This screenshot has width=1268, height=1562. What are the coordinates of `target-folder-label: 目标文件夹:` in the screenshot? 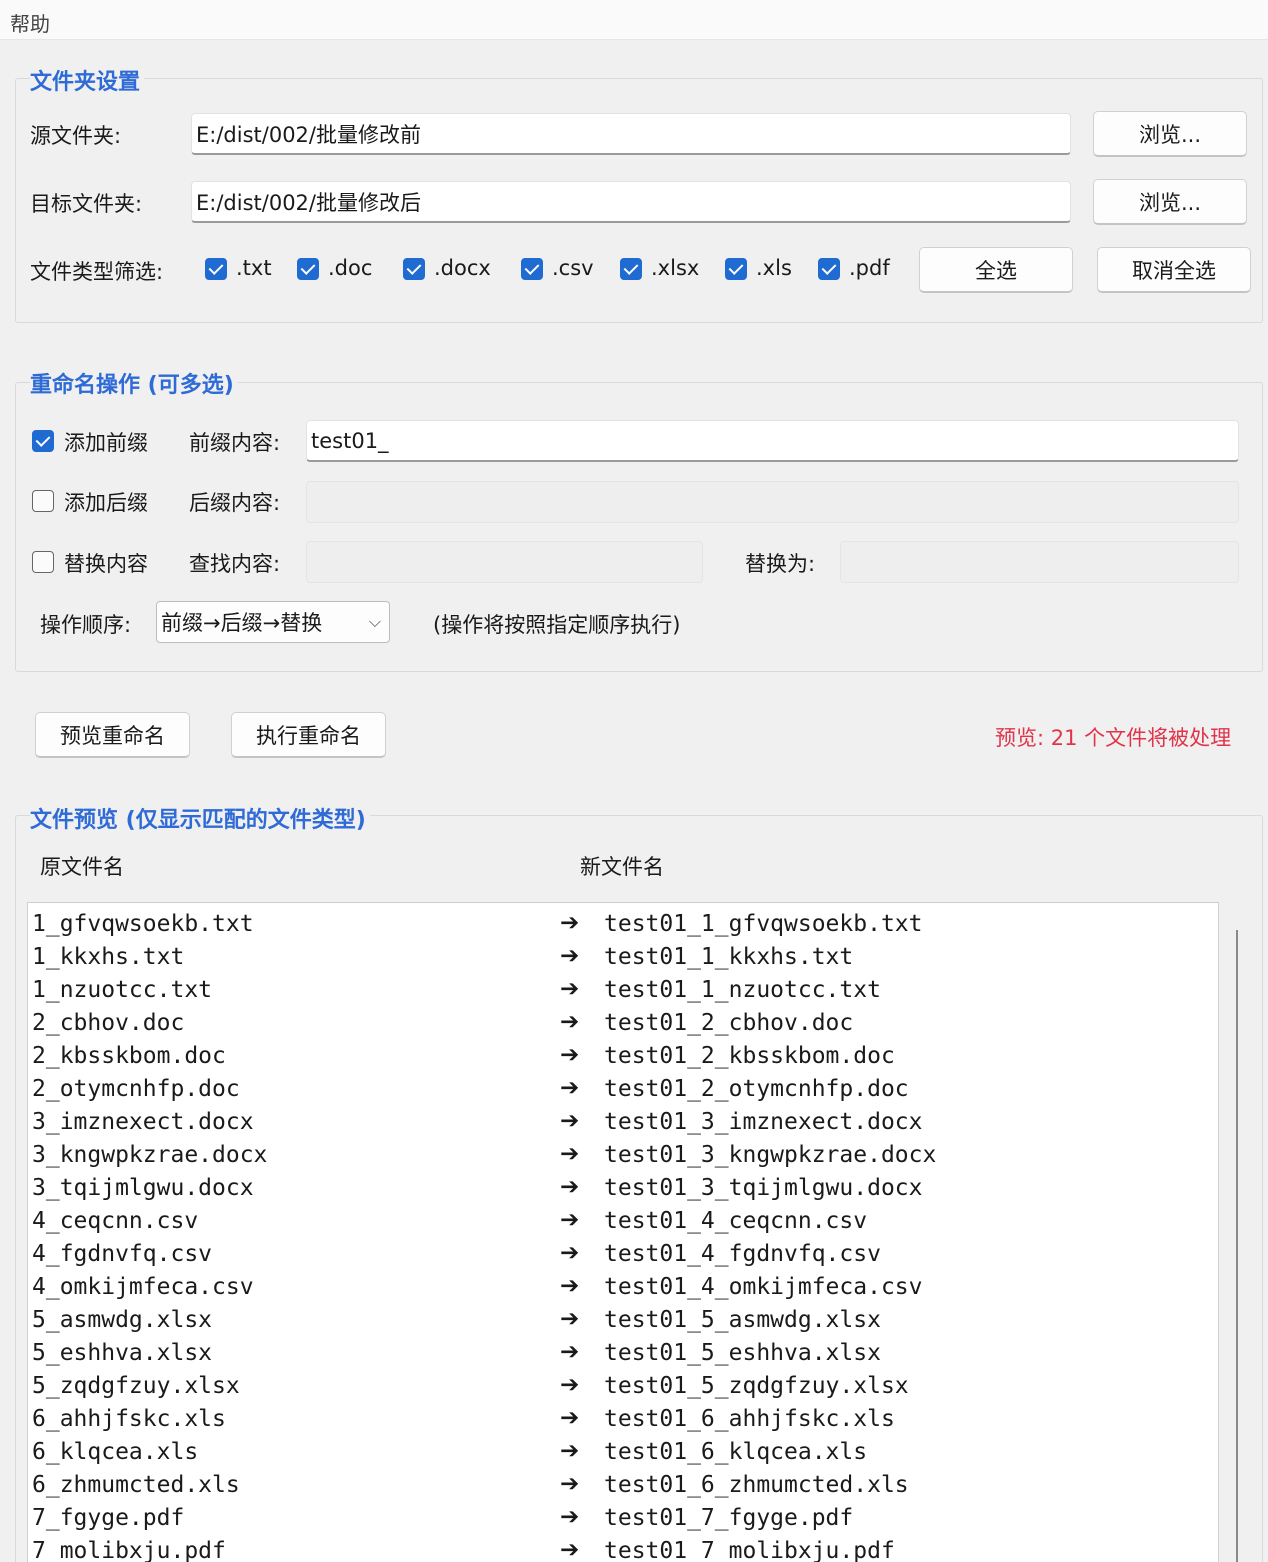 It's located at (86, 204).